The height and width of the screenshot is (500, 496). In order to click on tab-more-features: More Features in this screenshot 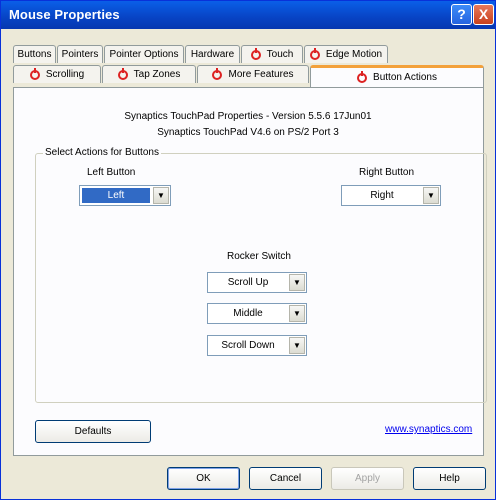, I will do `click(253, 74)`.